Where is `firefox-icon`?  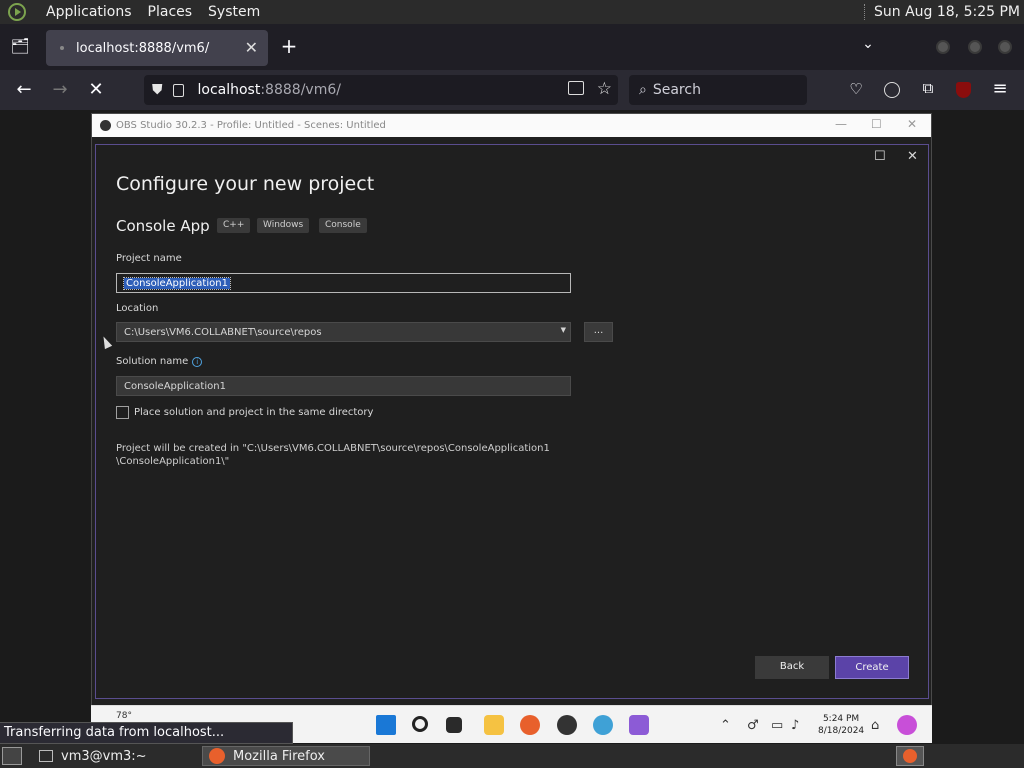
firefox-icon is located at coordinates (217, 756).